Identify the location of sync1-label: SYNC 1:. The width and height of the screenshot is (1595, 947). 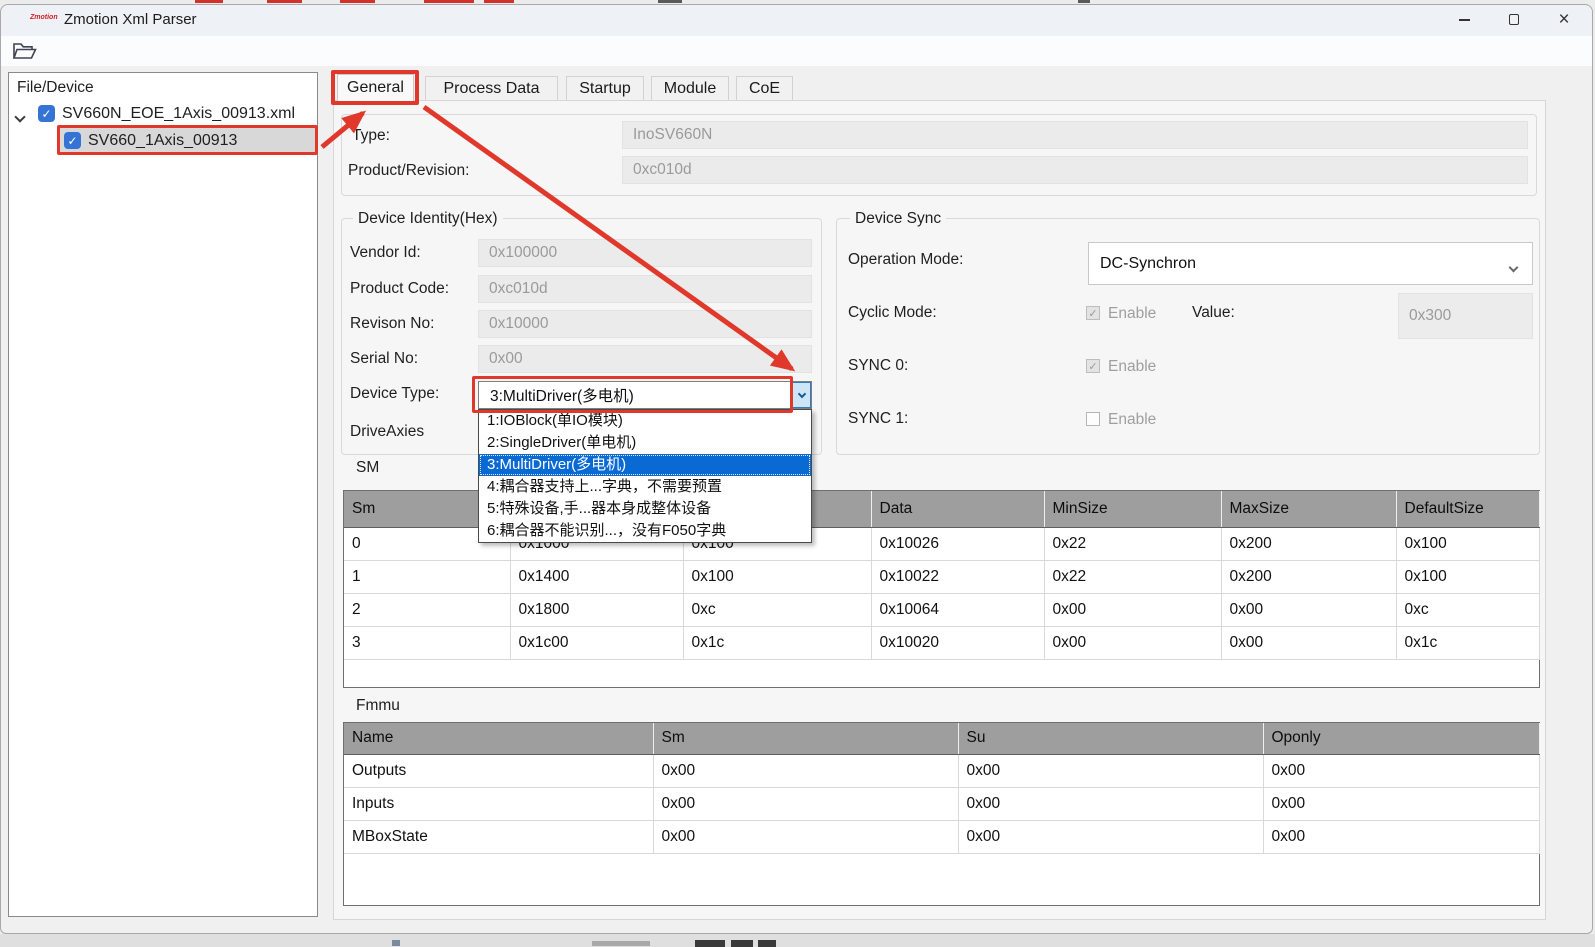
(878, 418).